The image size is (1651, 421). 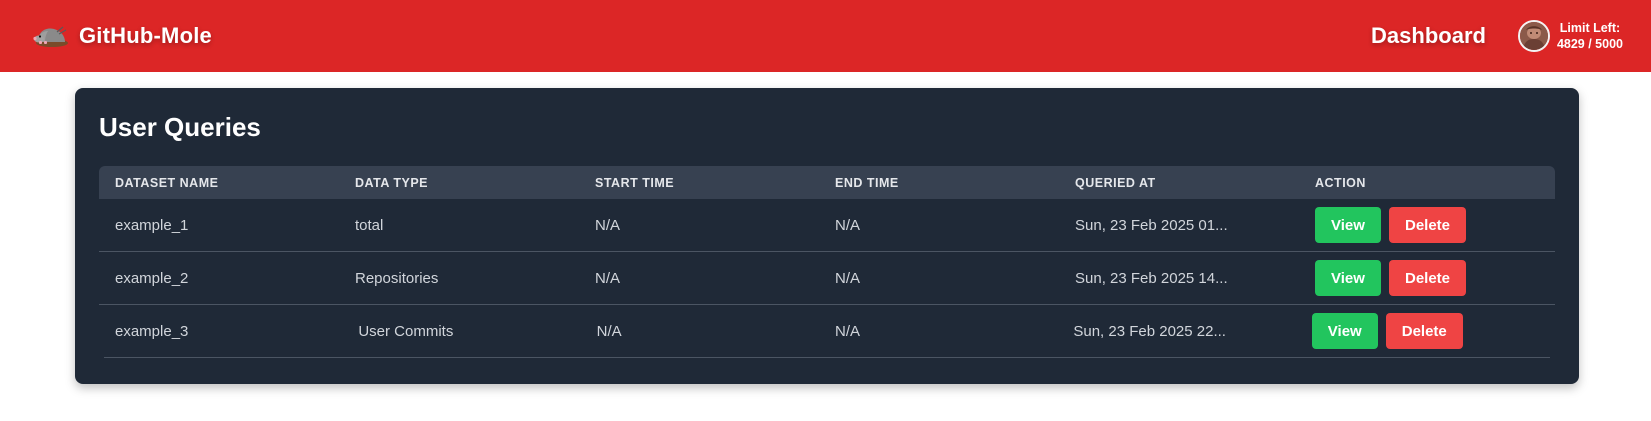 I want to click on dataset-name-cell: example_1, so click(x=152, y=225).